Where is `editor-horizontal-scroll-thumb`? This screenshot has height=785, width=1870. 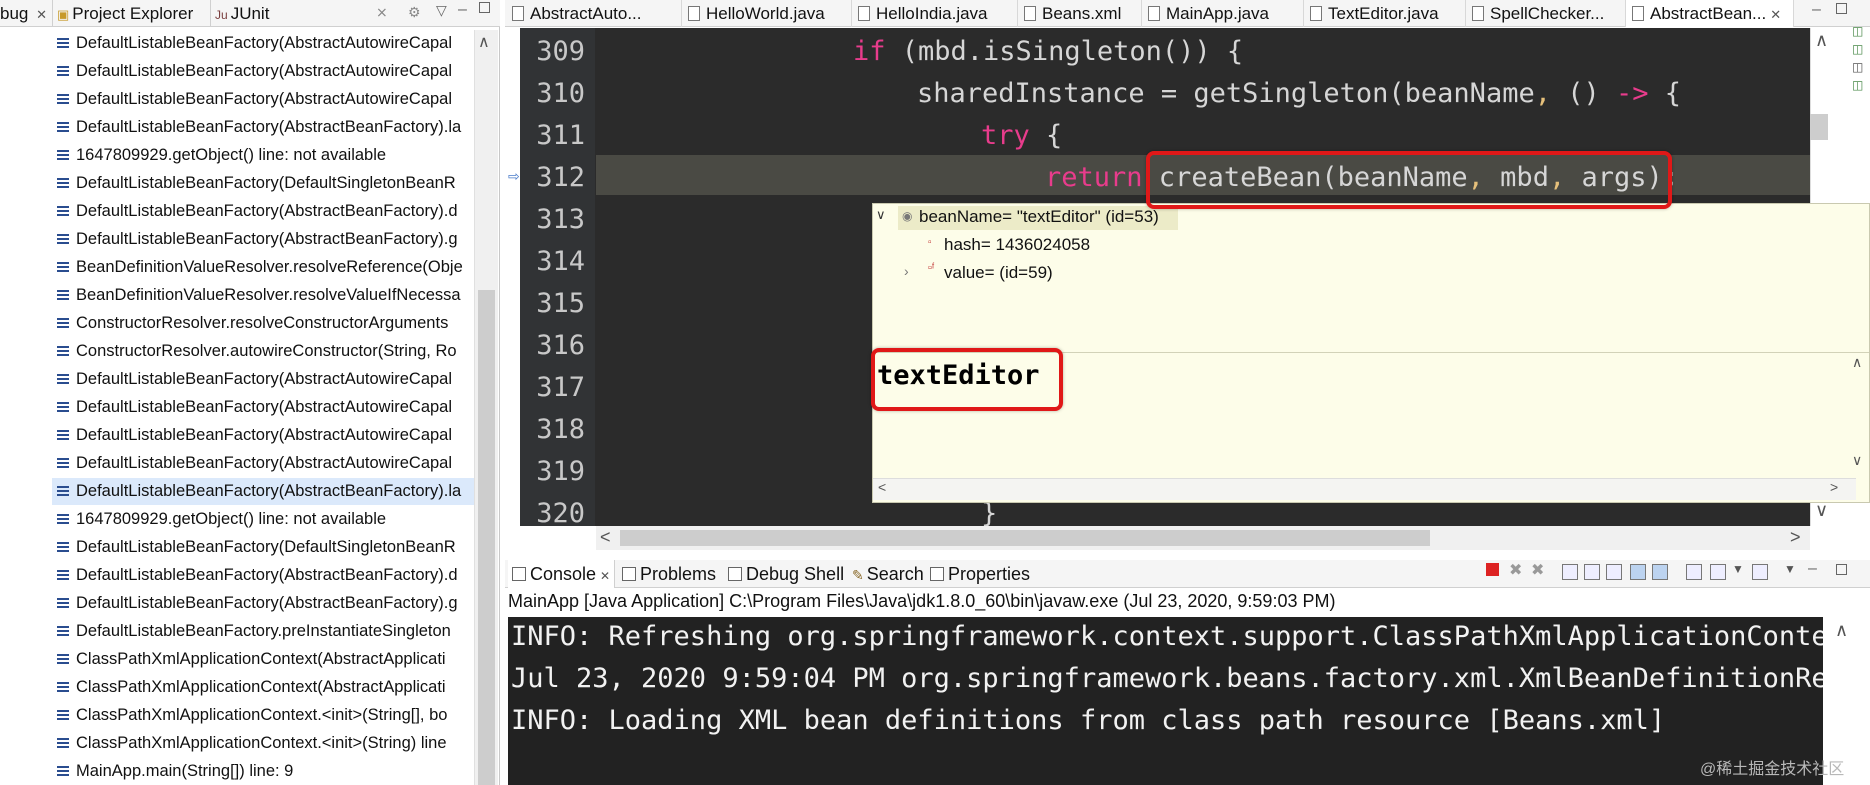
editor-horizontal-scroll-thumb is located at coordinates (1025, 538).